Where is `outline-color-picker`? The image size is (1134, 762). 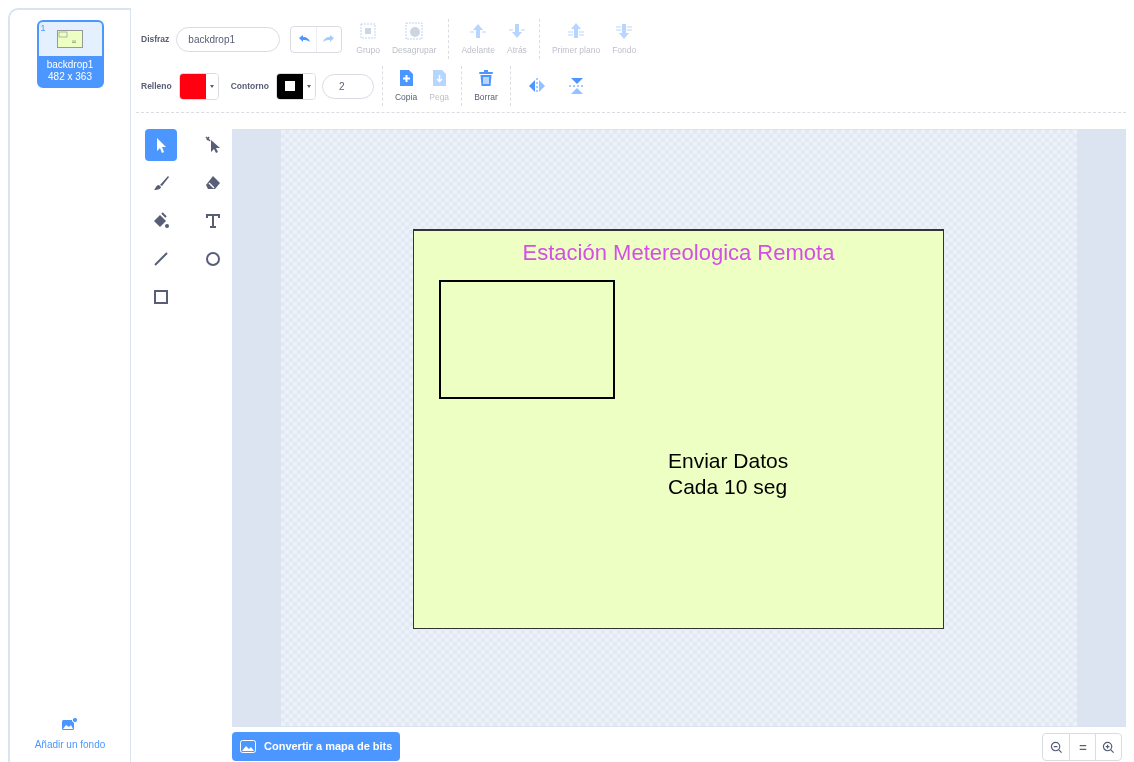
outline-color-picker is located at coordinates (295, 86).